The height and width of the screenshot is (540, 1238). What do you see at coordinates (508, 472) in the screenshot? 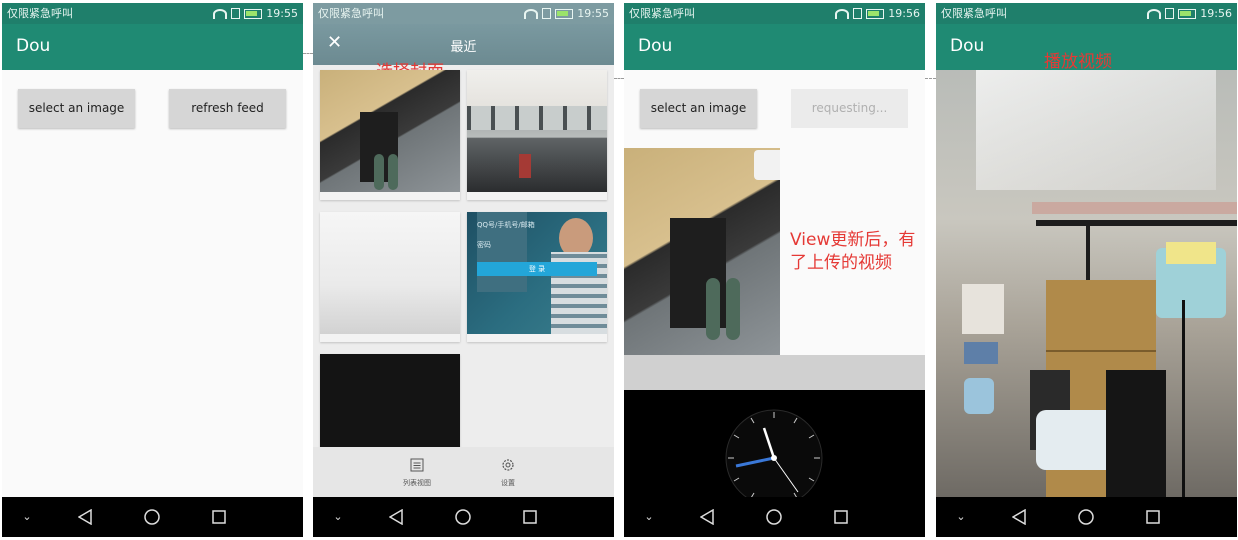
I see `settings-tab: 设置` at bounding box center [508, 472].